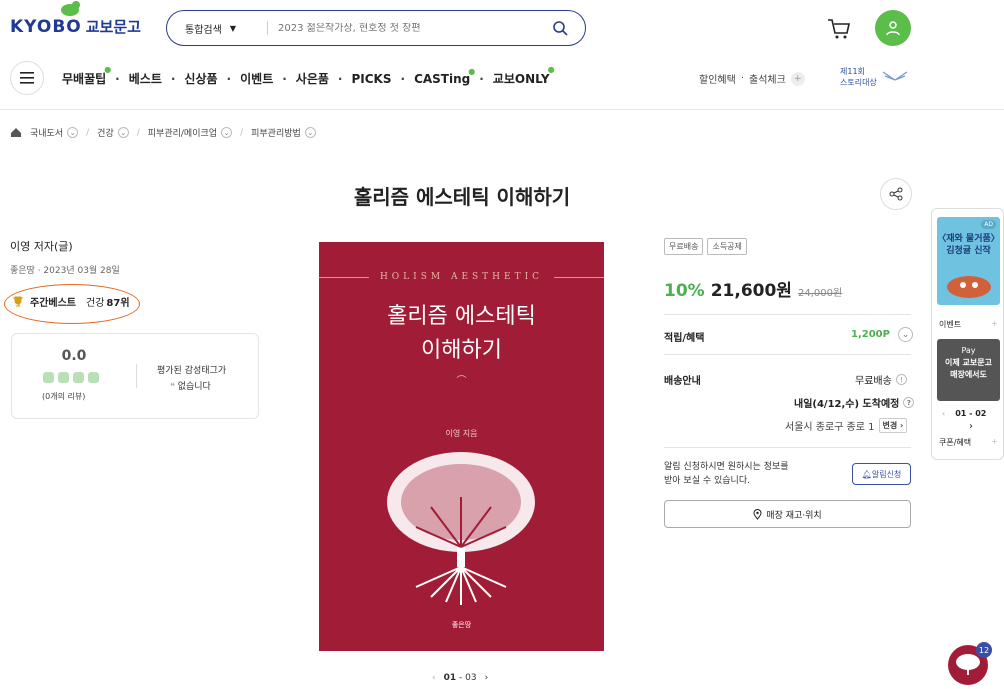 The width and height of the screenshot is (1004, 689). What do you see at coordinates (968, 442) in the screenshot?
I see `side-coupon-link: 쿠폰/혜택 +` at bounding box center [968, 442].